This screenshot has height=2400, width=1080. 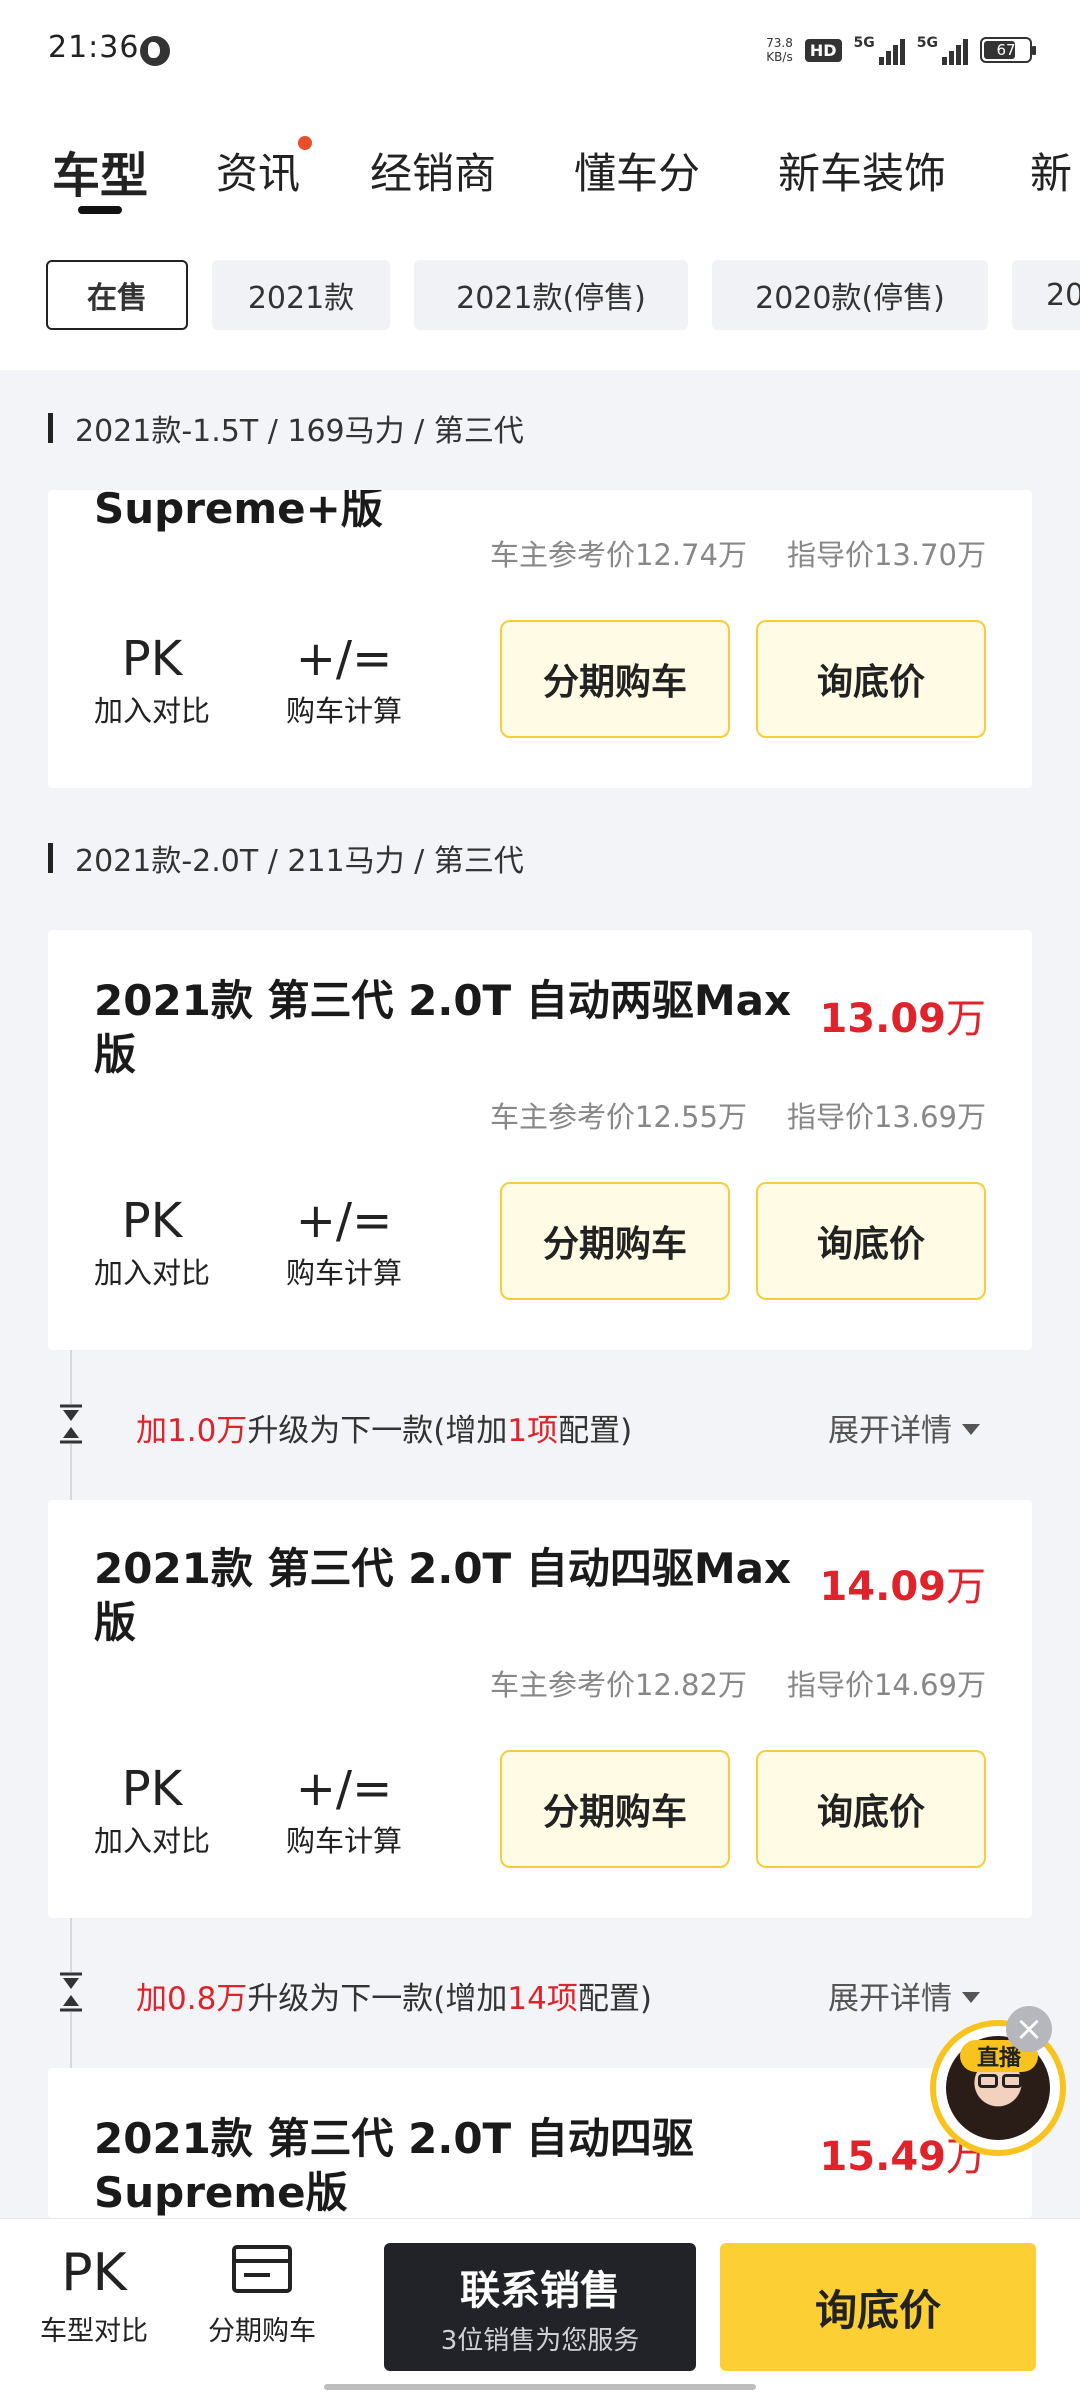 What do you see at coordinates (117, 295) in the screenshot?
I see `chip-on-sale: 在售` at bounding box center [117, 295].